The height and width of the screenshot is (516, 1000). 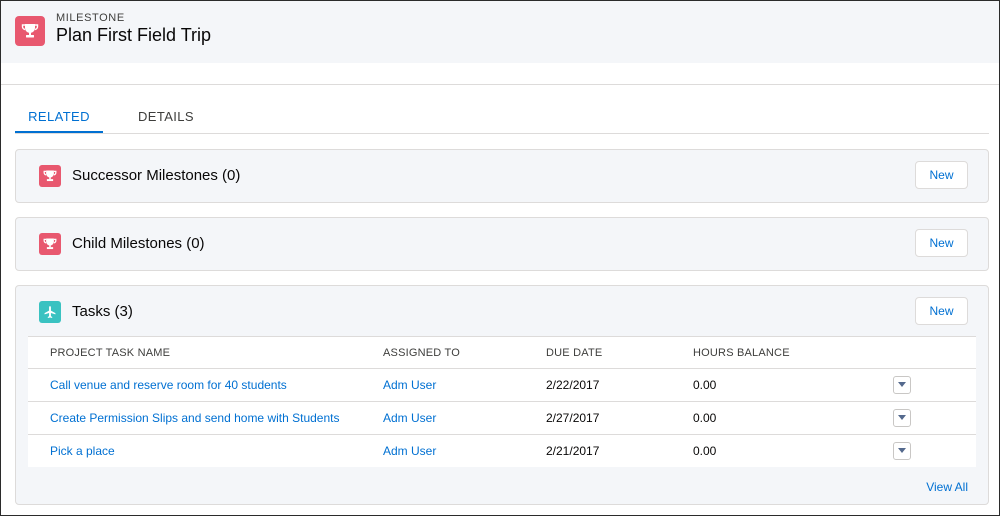 I want to click on new-successor-milestone-button: New, so click(x=941, y=175).